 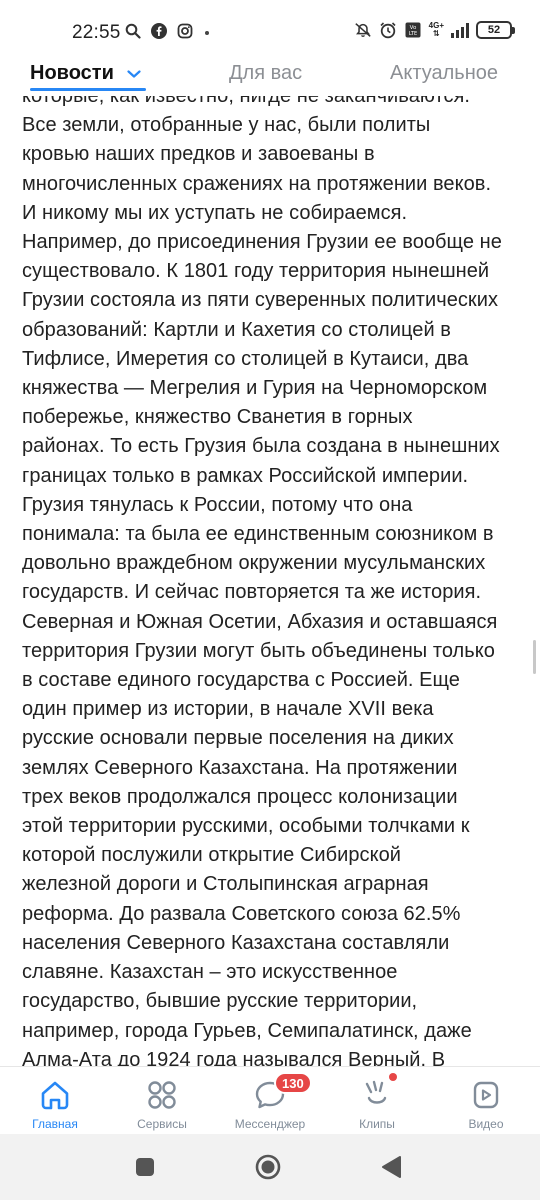 I want to click on recent-apps-button, so click(x=145, y=1167).